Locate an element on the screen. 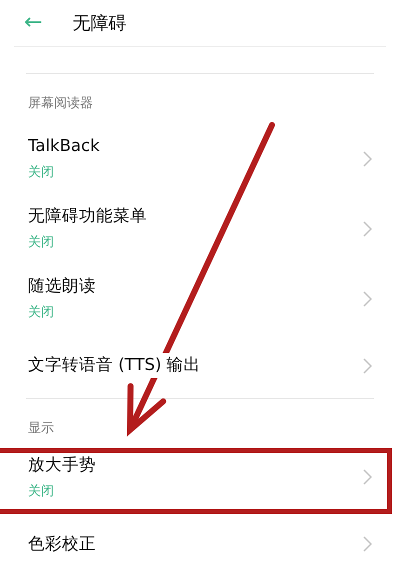  section-header: 显示 is located at coordinates (41, 428).